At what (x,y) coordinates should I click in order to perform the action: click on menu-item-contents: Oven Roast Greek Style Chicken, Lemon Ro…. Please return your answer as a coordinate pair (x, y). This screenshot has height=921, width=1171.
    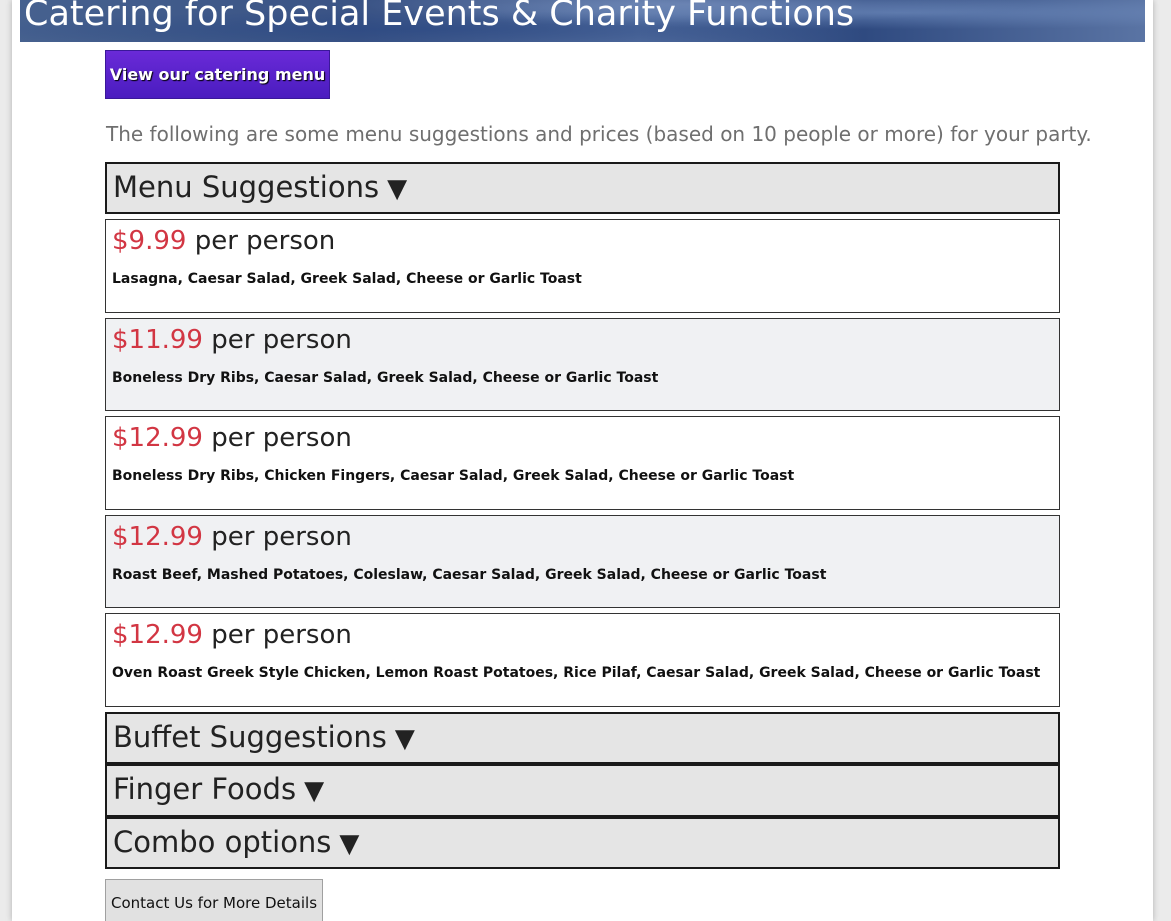
    Looking at the image, I should click on (576, 673).